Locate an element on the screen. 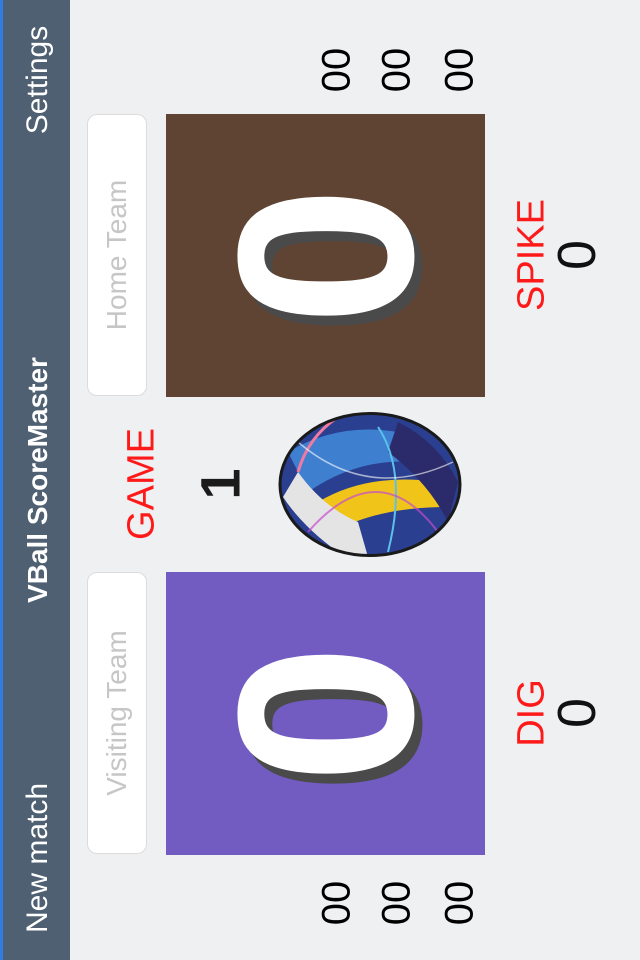 Image resolution: width=640 pixels, height=960 pixels. home-set-3: 00 is located at coordinates (459, 70).